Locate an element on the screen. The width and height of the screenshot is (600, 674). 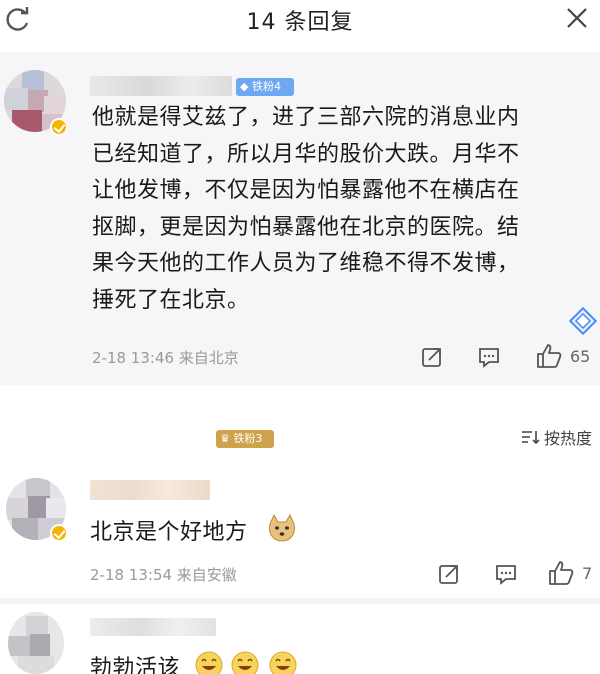
comment-line: 果今天他的工作人员为了维稳不得不发博， is located at coordinates (306, 263).